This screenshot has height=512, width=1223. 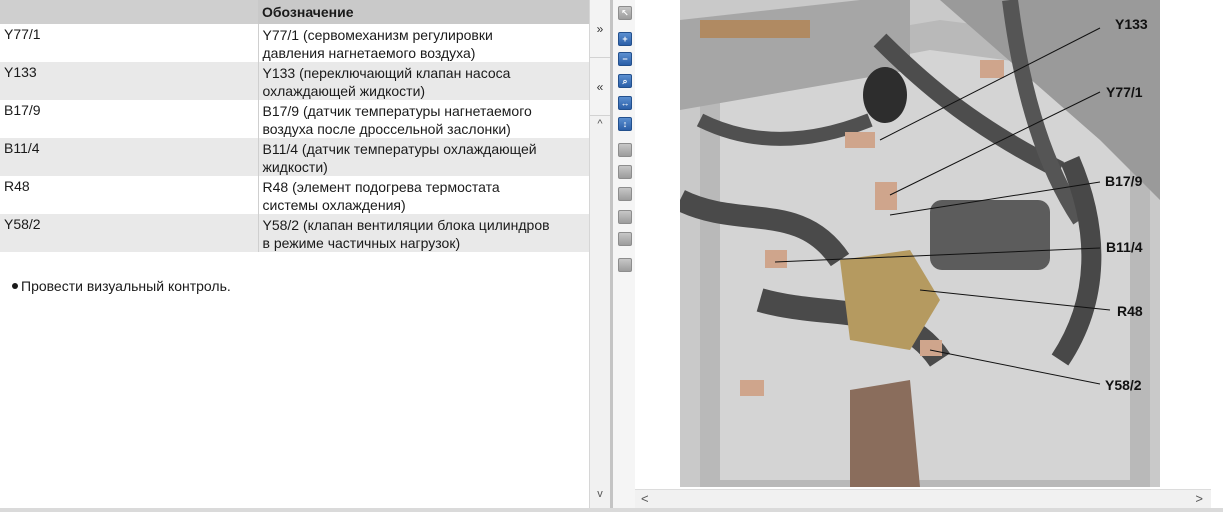 What do you see at coordinates (625, 217) in the screenshot?
I see `print-icon` at bounding box center [625, 217].